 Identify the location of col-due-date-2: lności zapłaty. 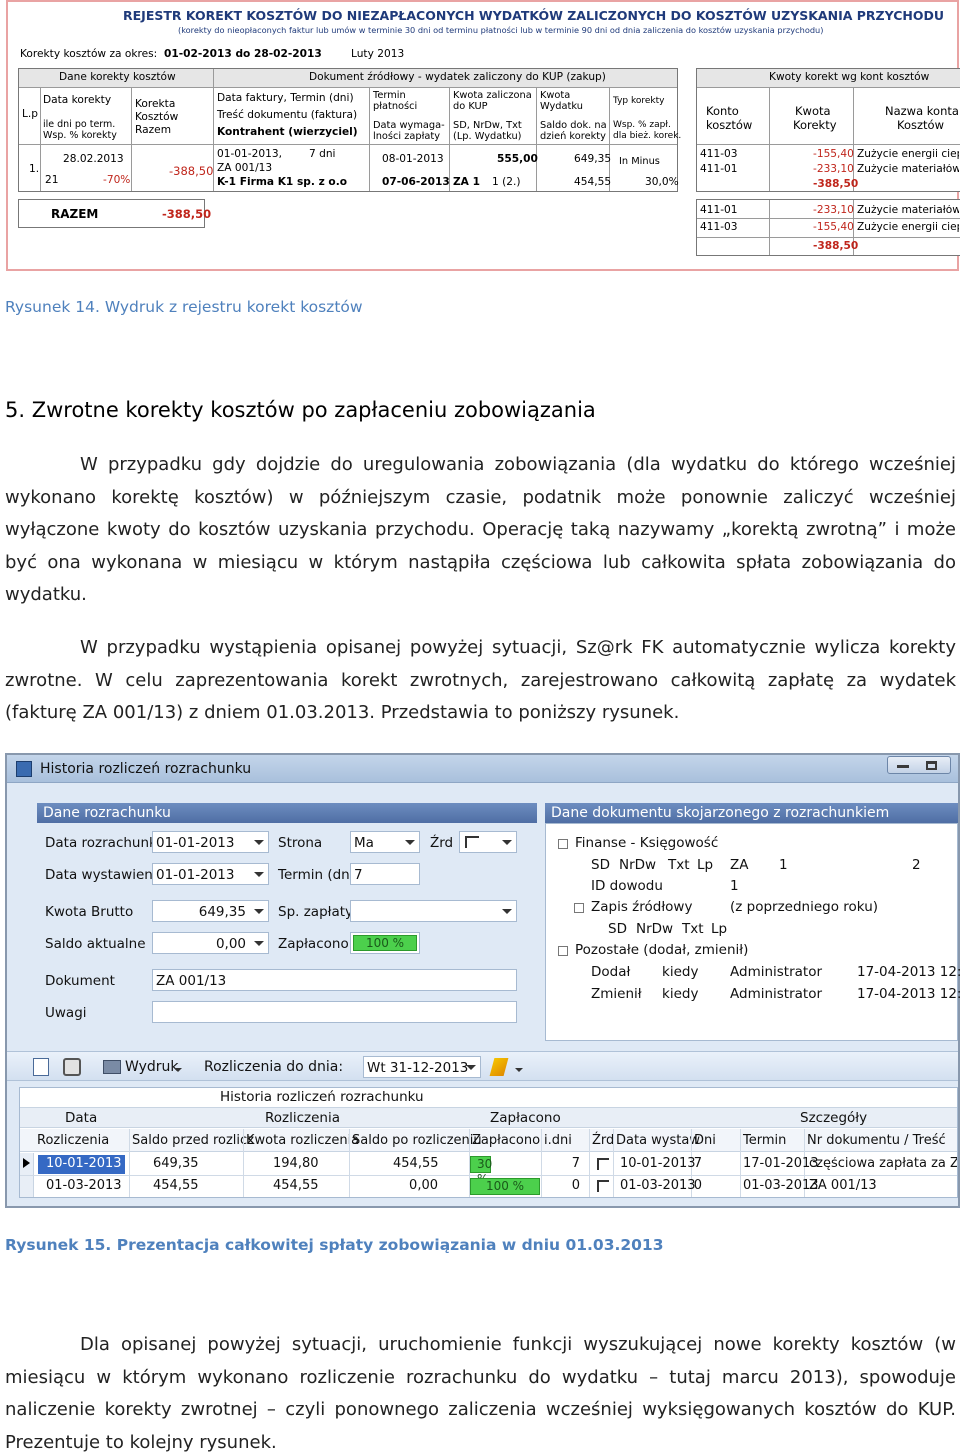
(407, 136).